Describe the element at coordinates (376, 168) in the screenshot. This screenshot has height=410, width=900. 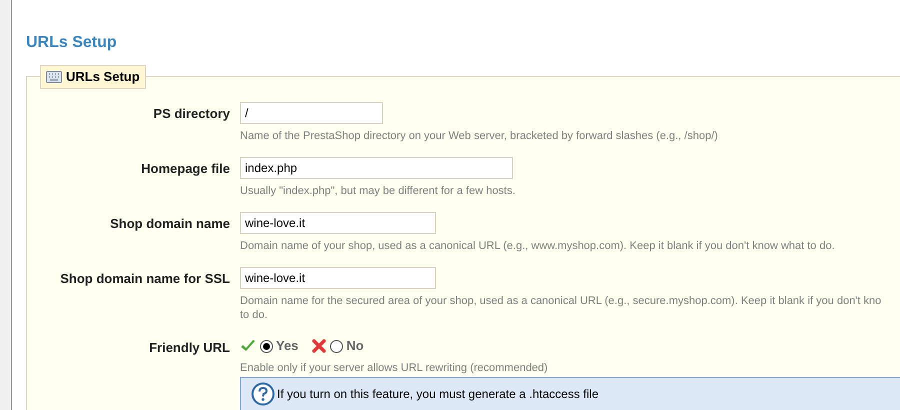
I see `text-field: index.php` at that location.